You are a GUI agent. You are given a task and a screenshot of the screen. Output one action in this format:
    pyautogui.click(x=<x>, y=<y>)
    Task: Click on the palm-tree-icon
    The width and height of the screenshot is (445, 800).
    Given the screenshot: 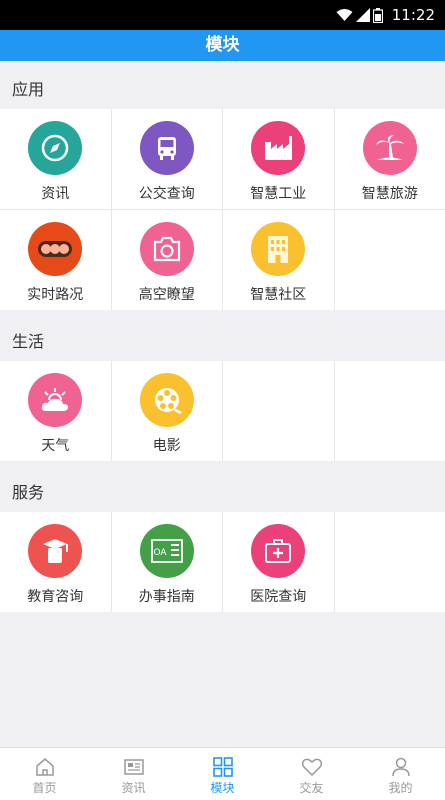 What is the action you would take?
    pyautogui.click(x=389, y=148)
    